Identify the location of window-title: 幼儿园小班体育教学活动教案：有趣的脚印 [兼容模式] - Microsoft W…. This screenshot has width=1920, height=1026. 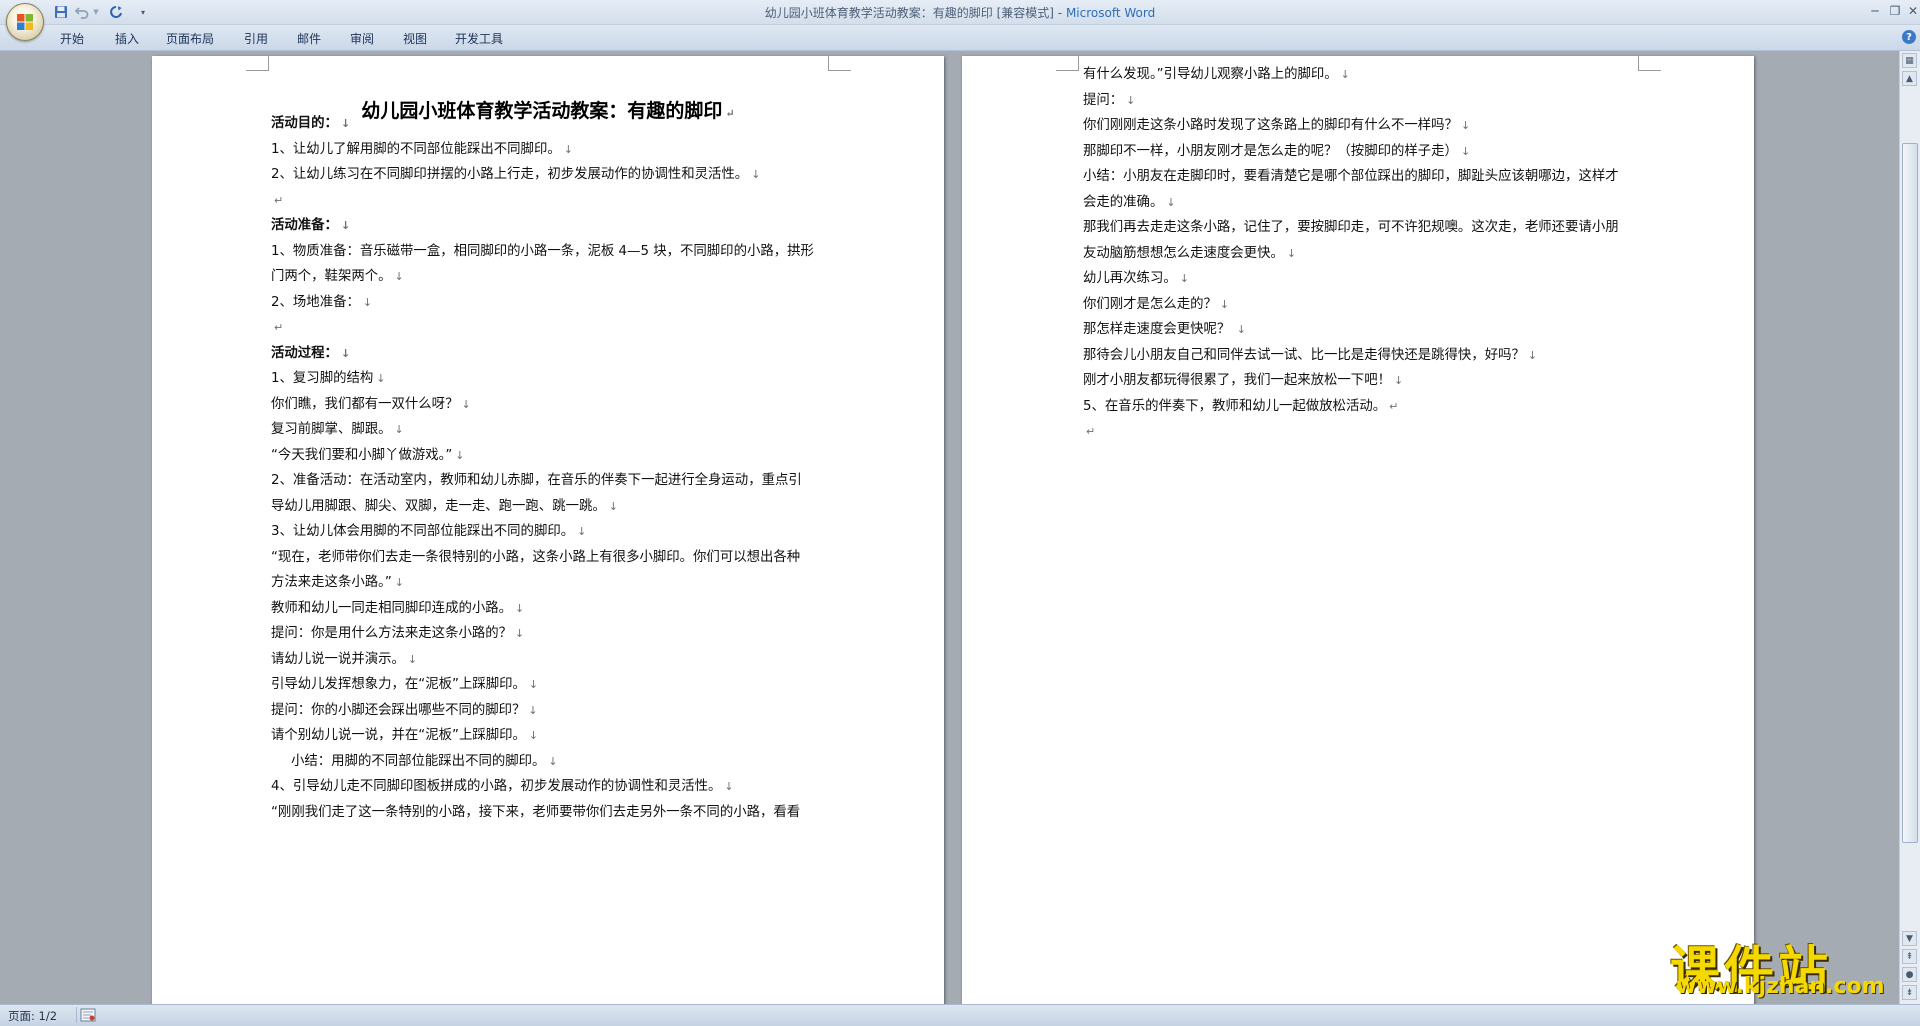
(960, 12).